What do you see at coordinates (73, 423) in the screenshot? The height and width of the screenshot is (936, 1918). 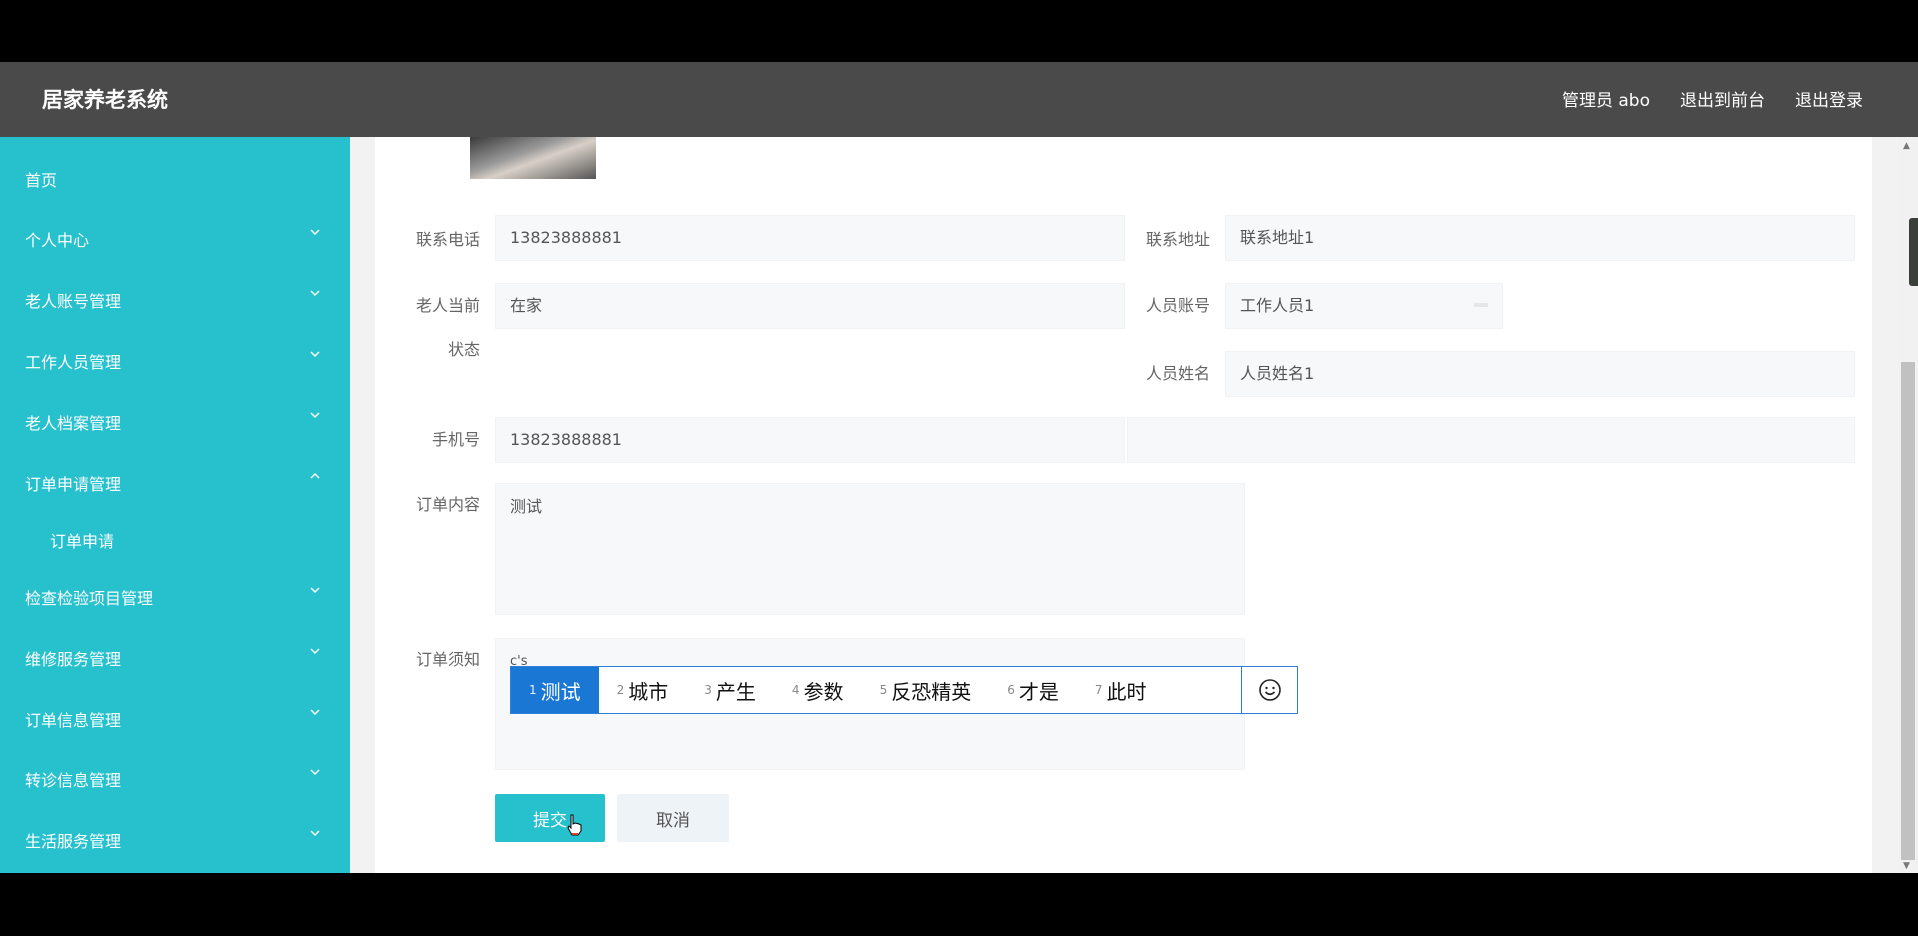 I see `sidebar-item-label: 老人档案管理` at bounding box center [73, 423].